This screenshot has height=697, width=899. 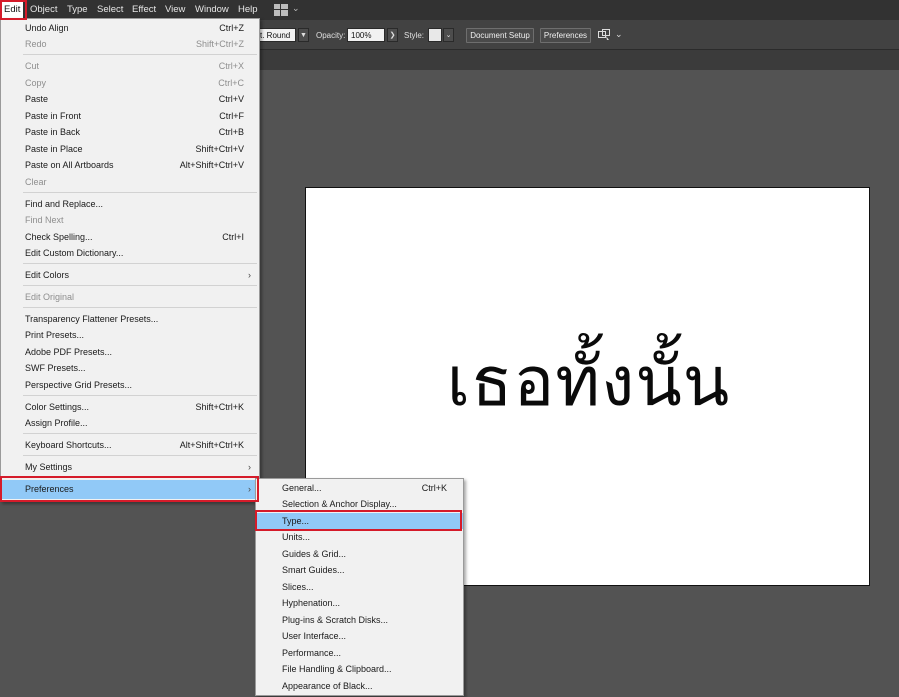 What do you see at coordinates (47, 275) in the screenshot?
I see `menu-item-label: Edit Colors` at bounding box center [47, 275].